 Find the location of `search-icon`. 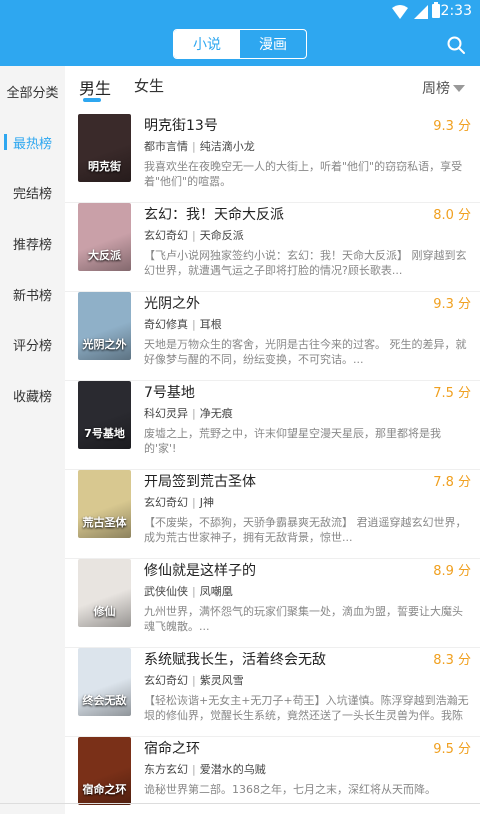

search-icon is located at coordinates (456, 45).